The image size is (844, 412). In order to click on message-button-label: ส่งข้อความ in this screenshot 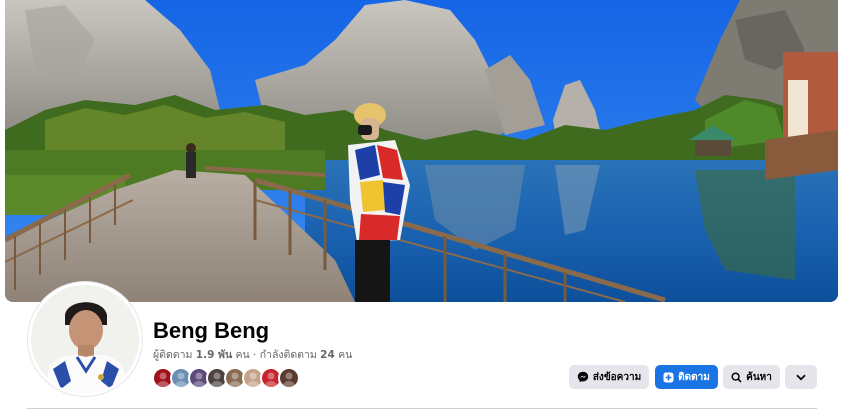, I will do `click(617, 377)`.